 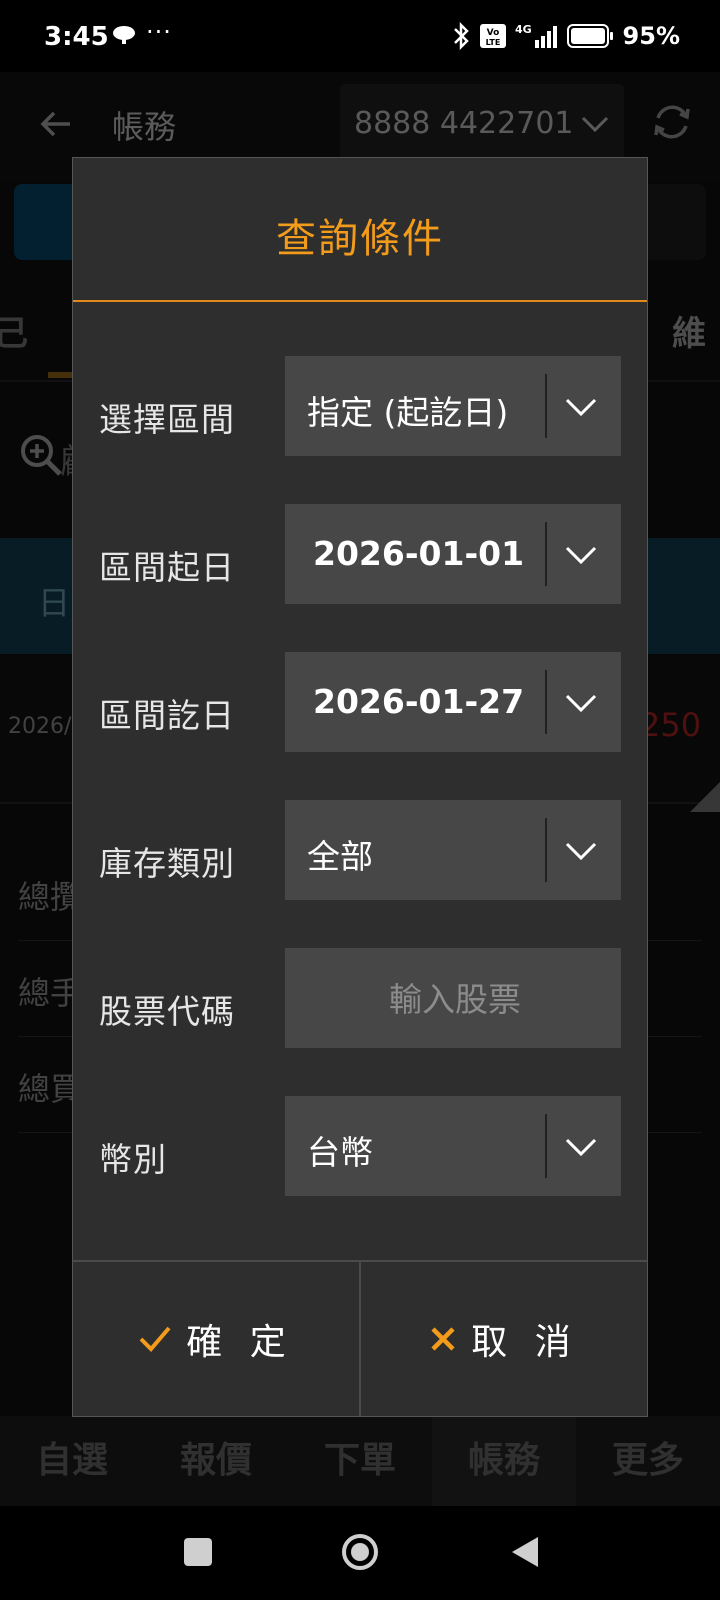 I want to click on back-triangle-icon, so click(x=525, y=1552).